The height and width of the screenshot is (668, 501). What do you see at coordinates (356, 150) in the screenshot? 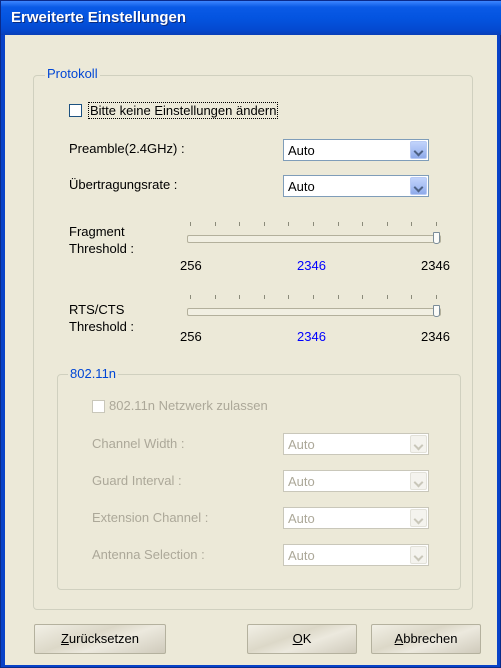
I see `preamble-select: Auto` at bounding box center [356, 150].